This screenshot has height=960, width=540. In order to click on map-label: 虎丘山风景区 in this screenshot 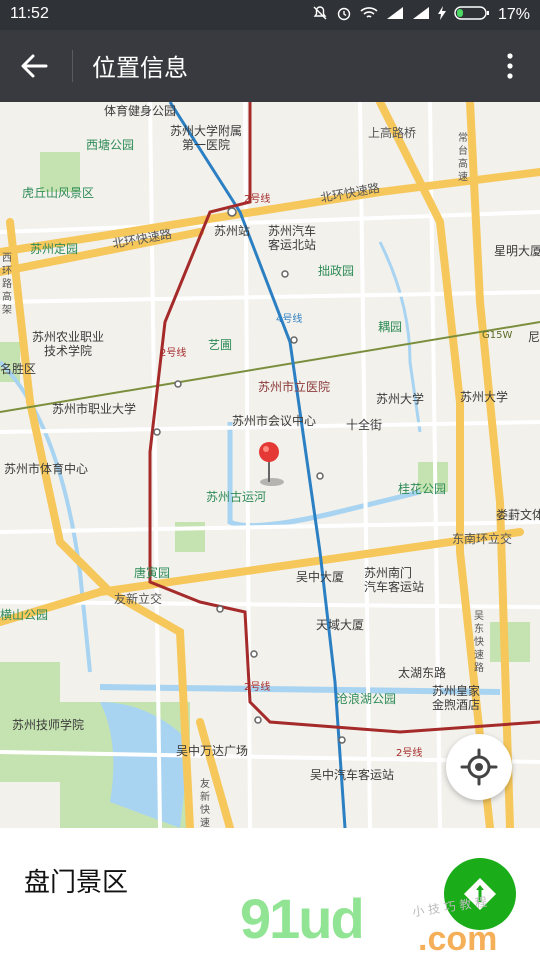, I will do `click(58, 193)`.